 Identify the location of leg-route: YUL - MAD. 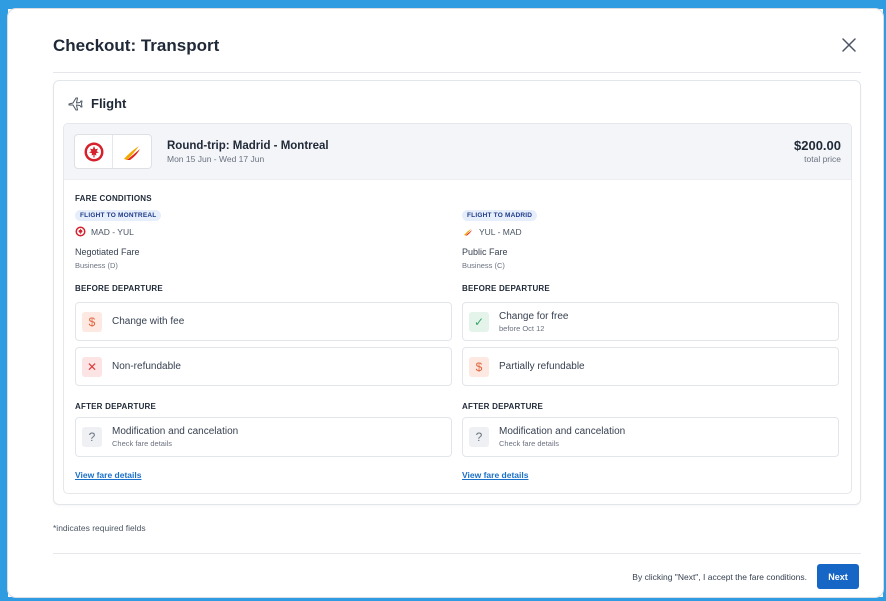
(492, 231).